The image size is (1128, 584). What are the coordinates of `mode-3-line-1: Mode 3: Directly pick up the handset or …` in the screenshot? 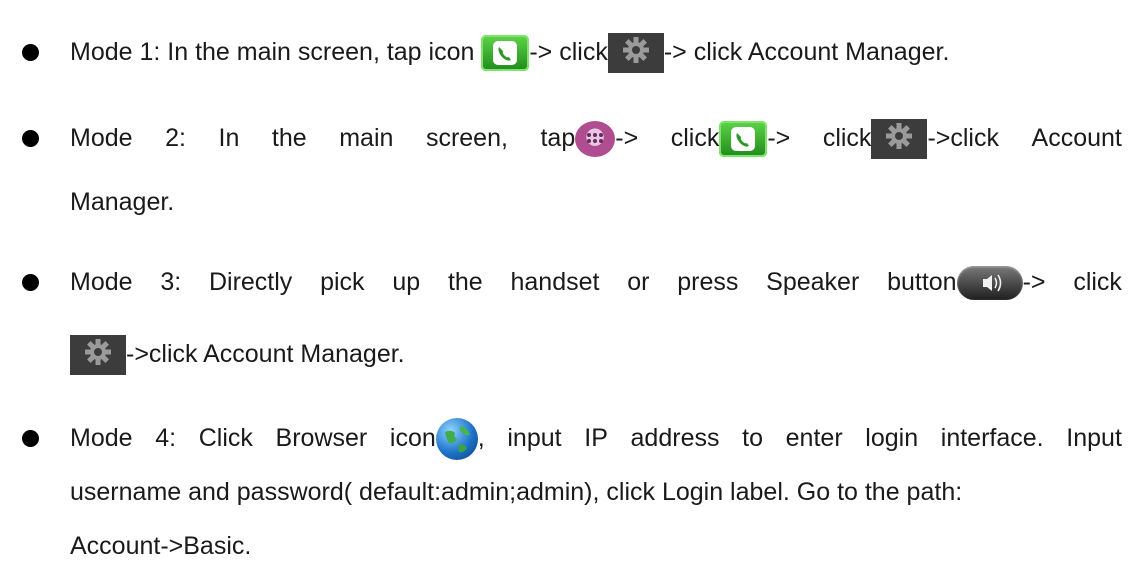 It's located at (596, 282).